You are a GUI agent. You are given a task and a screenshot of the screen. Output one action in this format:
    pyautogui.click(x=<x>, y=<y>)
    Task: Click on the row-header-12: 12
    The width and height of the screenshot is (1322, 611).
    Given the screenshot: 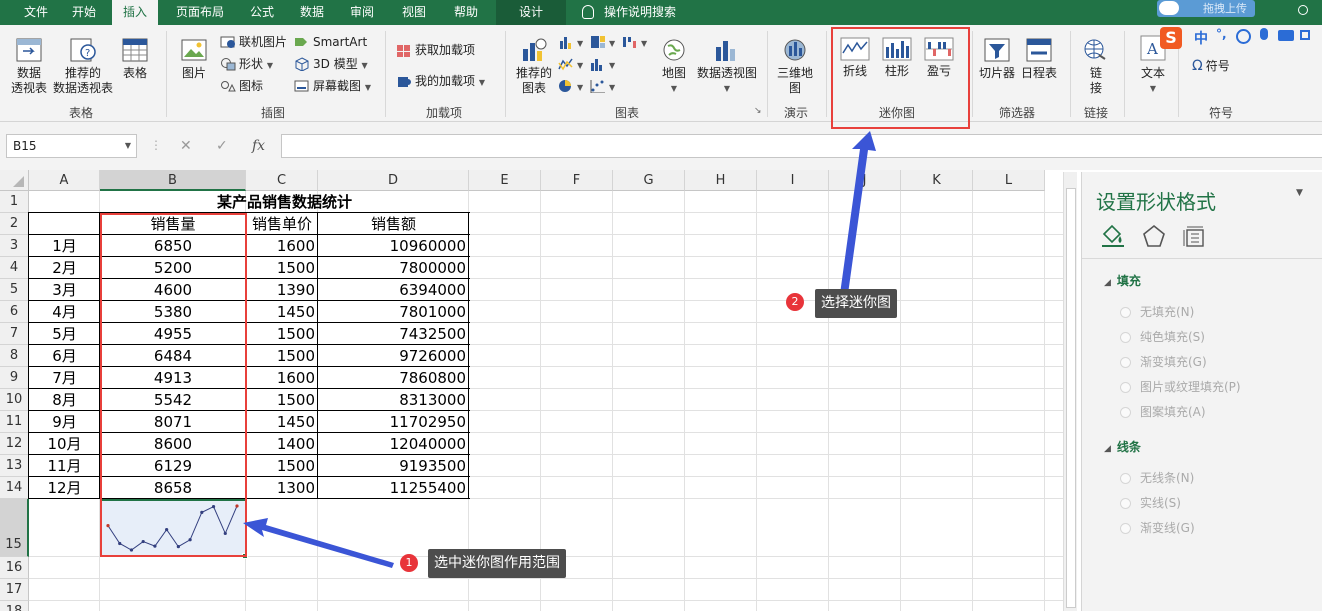 What is the action you would take?
    pyautogui.click(x=14, y=444)
    